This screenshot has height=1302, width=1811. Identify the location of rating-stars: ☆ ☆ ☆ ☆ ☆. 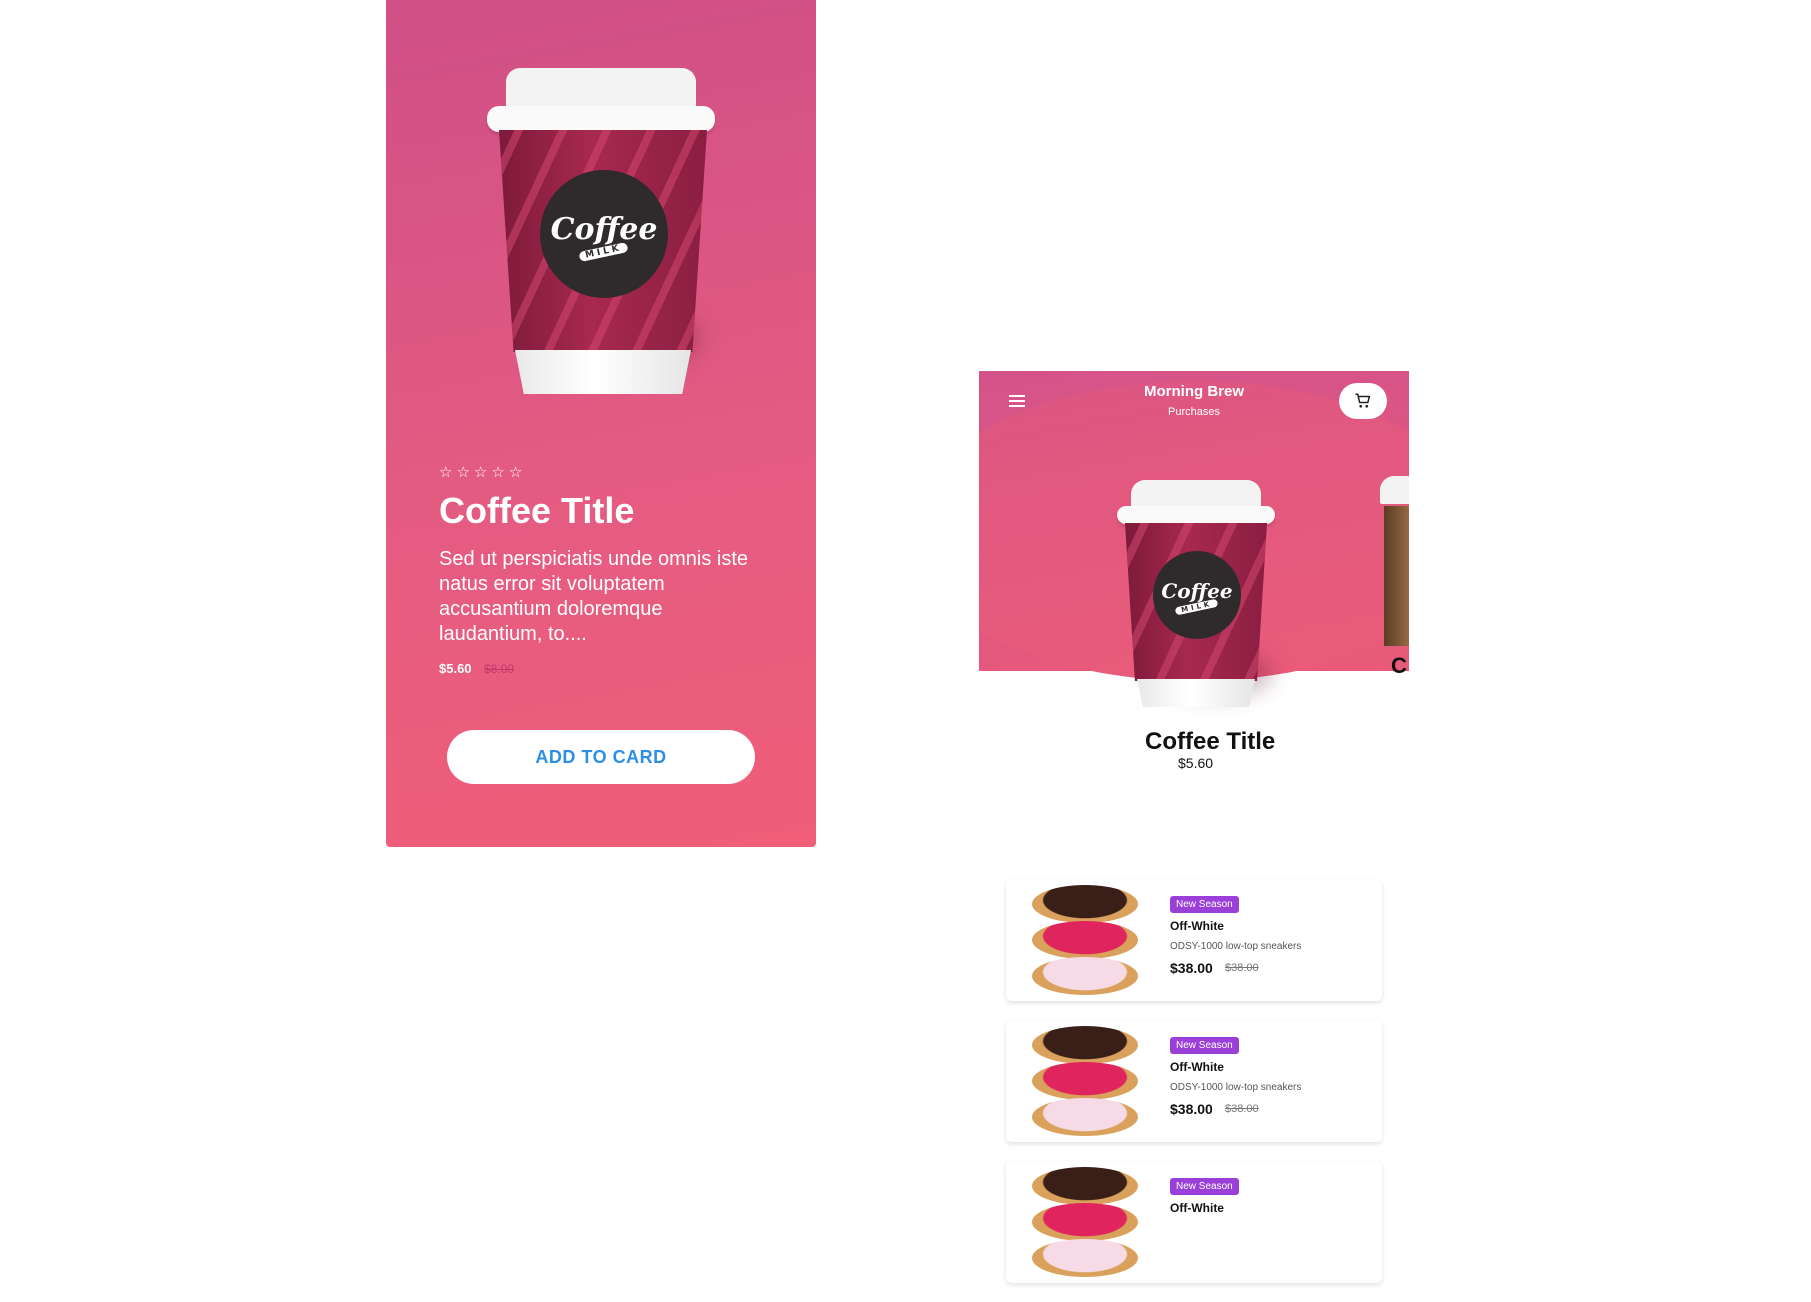
(480, 472).